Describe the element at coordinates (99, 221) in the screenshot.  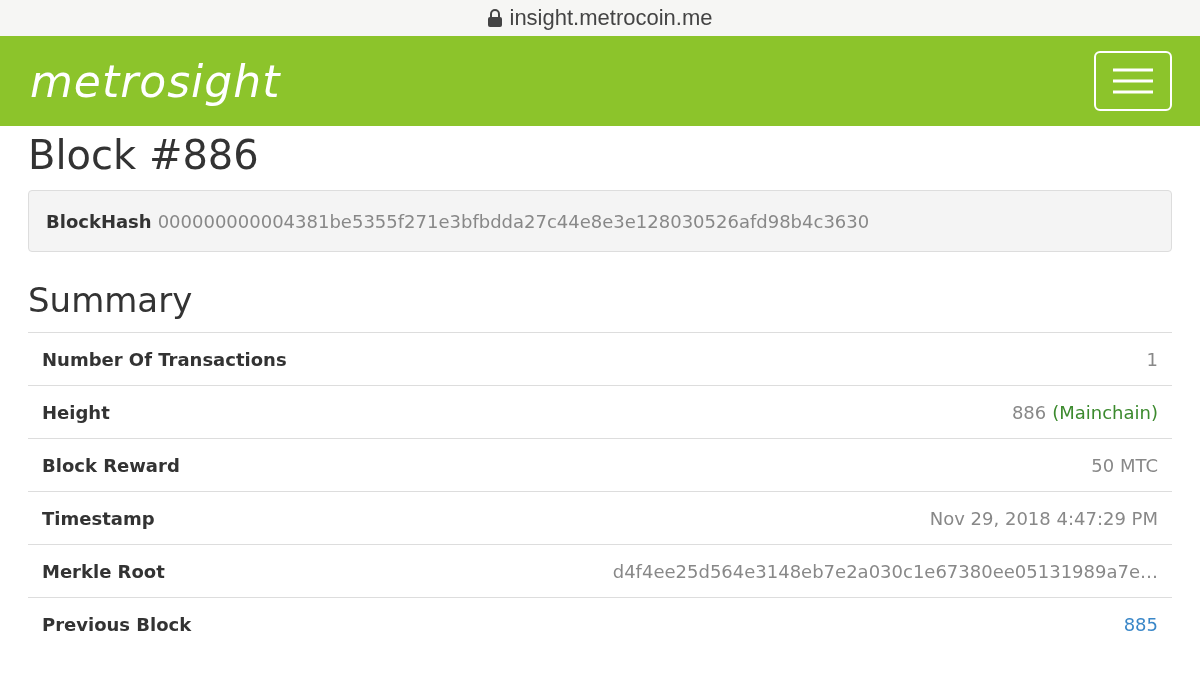
I see `hash-label: BlockHash` at that location.